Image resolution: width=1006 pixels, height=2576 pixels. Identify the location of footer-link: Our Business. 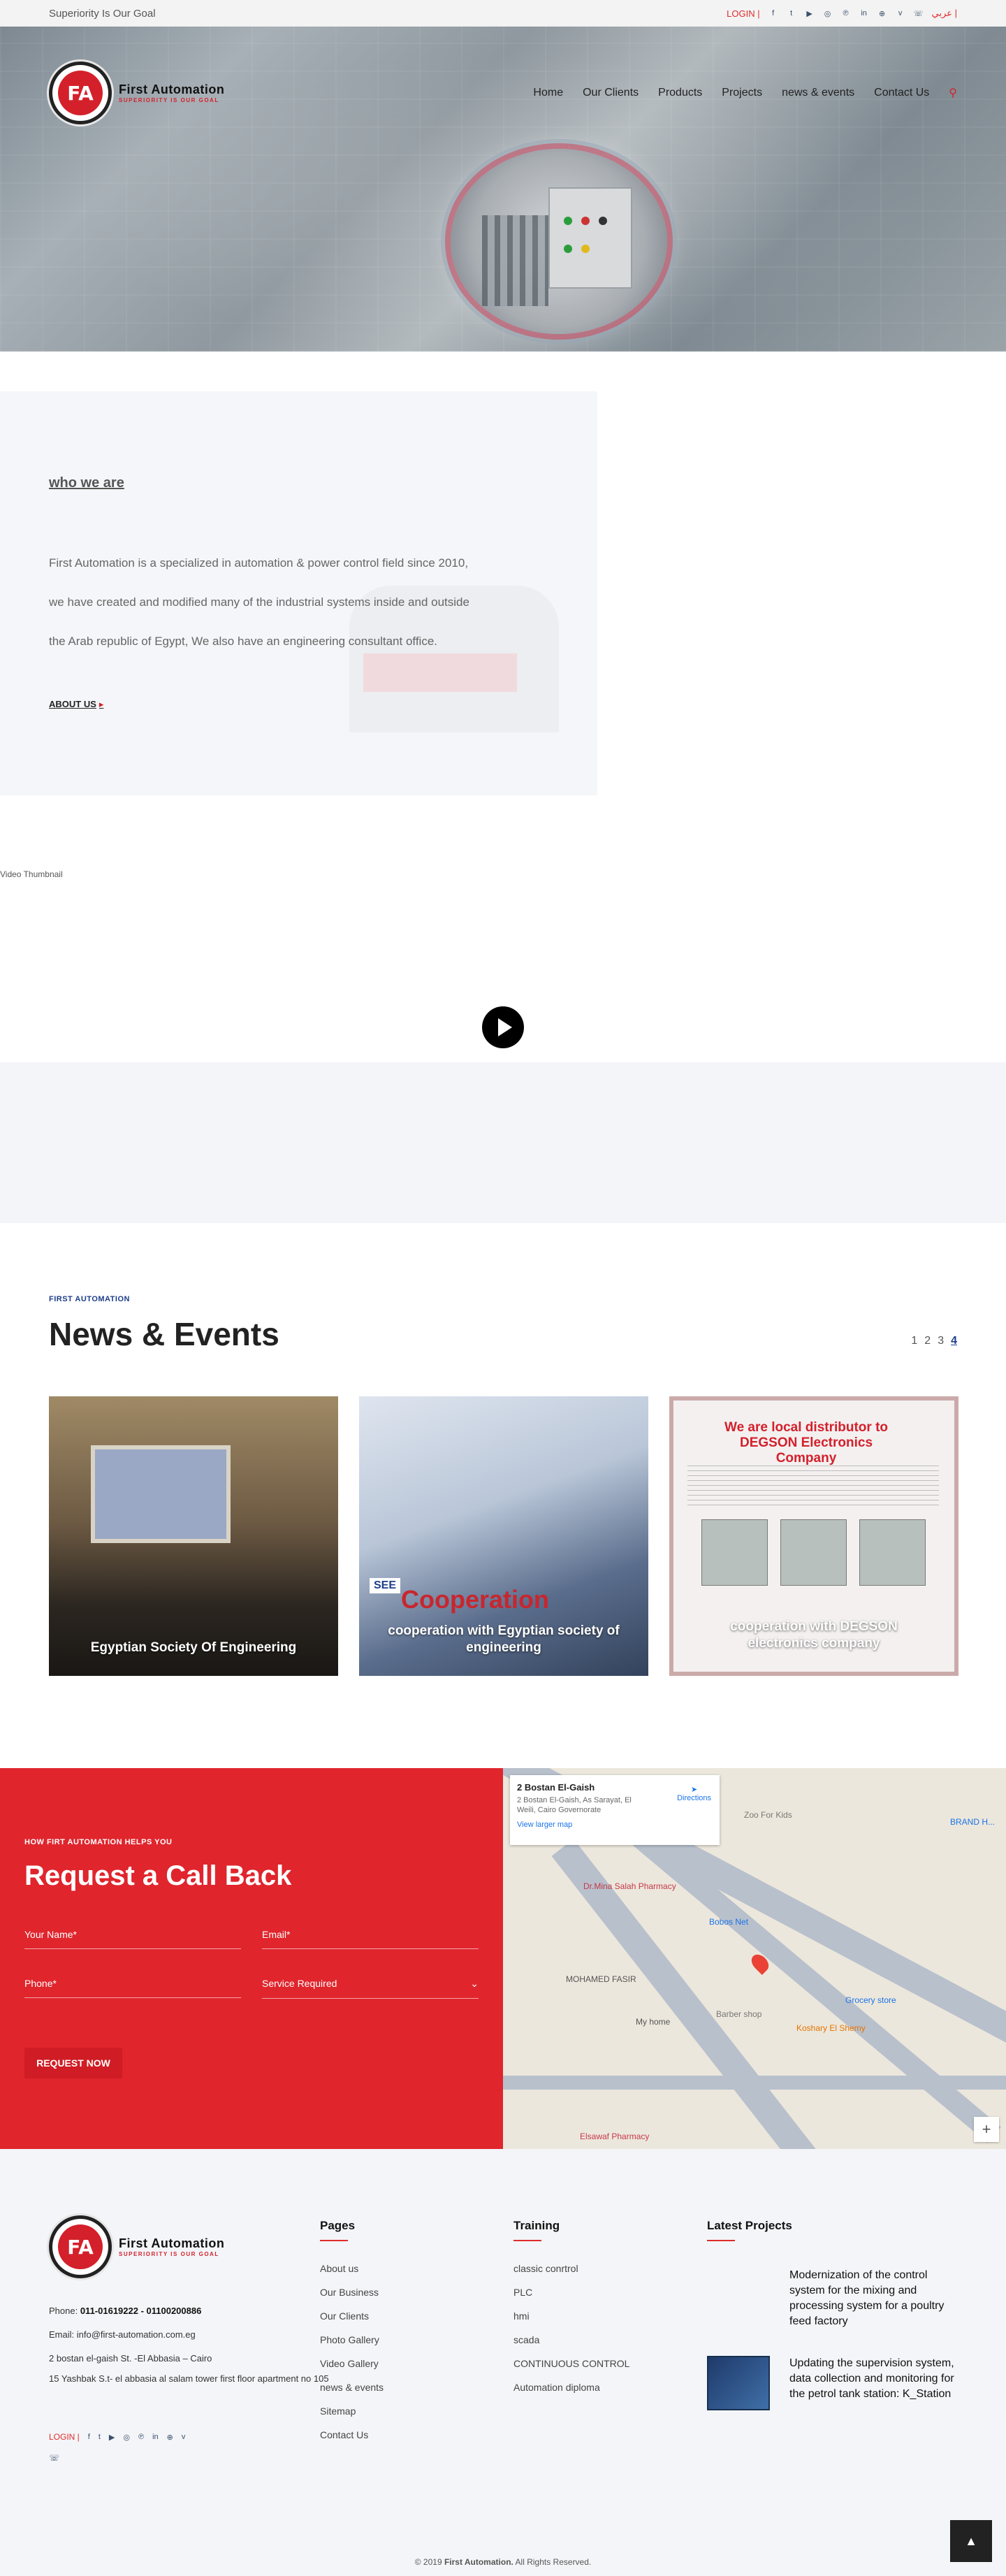
(352, 2292).